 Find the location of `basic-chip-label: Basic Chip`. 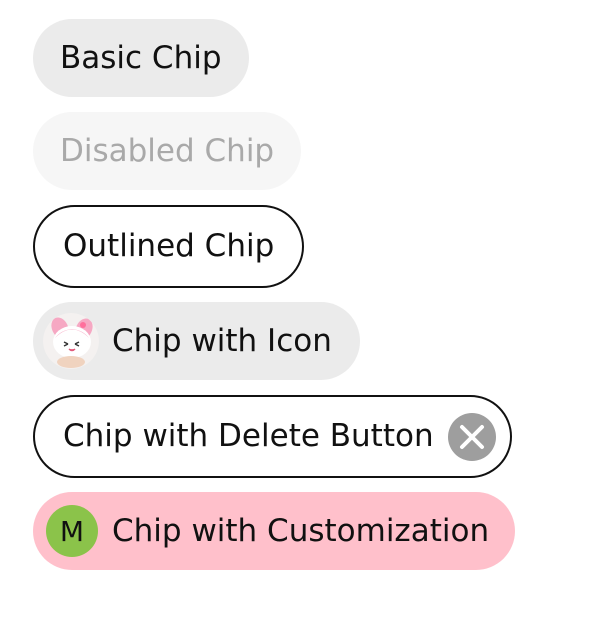

basic-chip-label: Basic Chip is located at coordinates (141, 57).